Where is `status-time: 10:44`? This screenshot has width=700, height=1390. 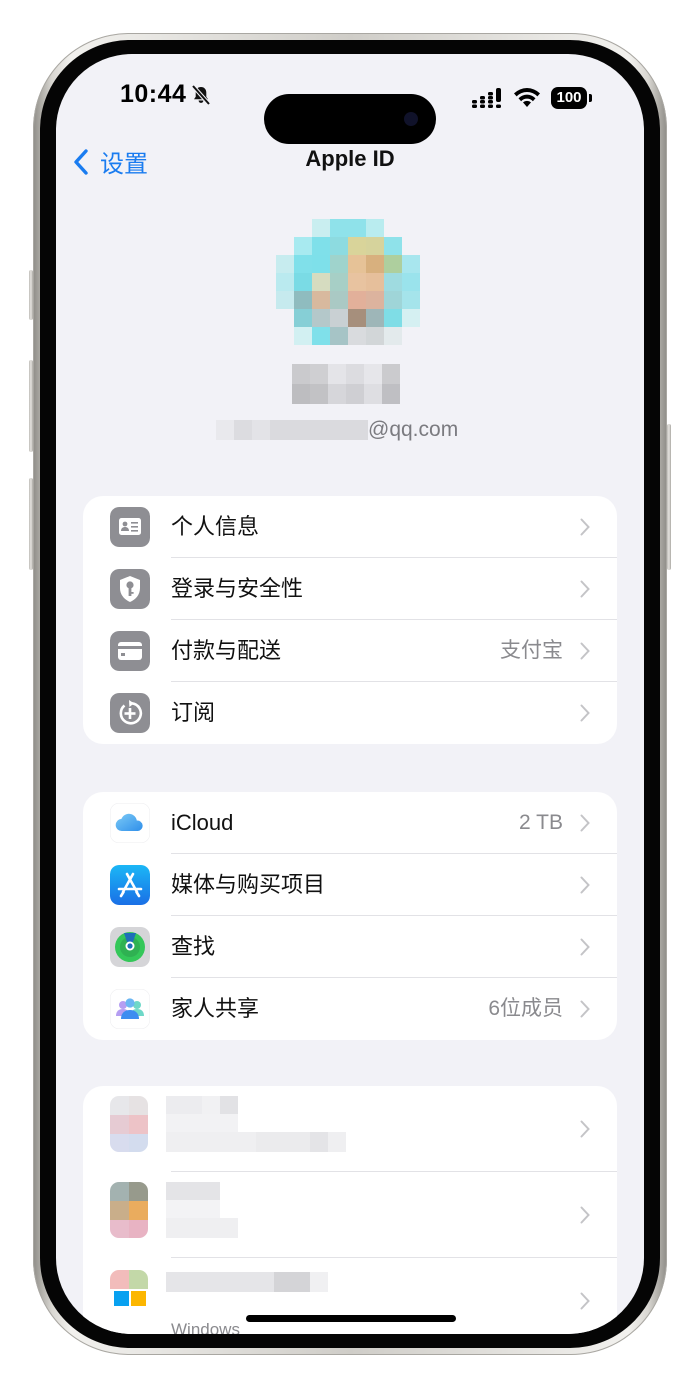 status-time: 10:44 is located at coordinates (153, 94).